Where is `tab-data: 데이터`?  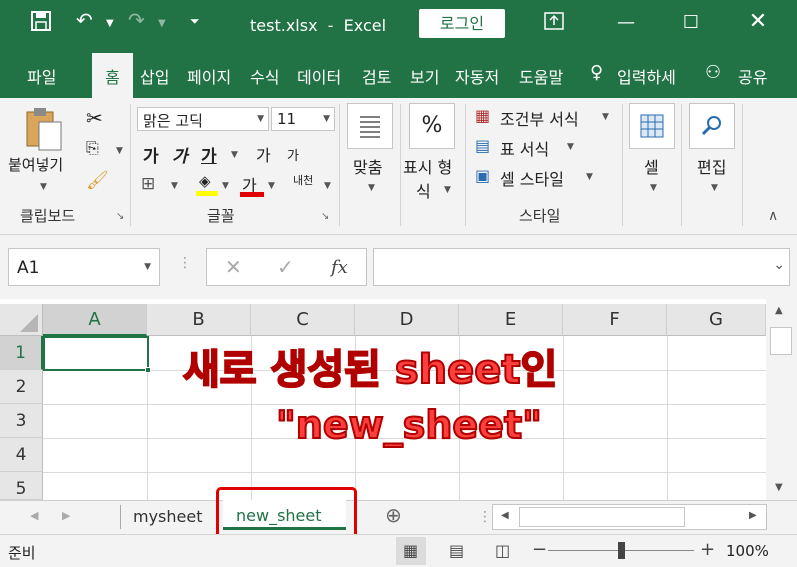 tab-data: 데이터 is located at coordinates (319, 76).